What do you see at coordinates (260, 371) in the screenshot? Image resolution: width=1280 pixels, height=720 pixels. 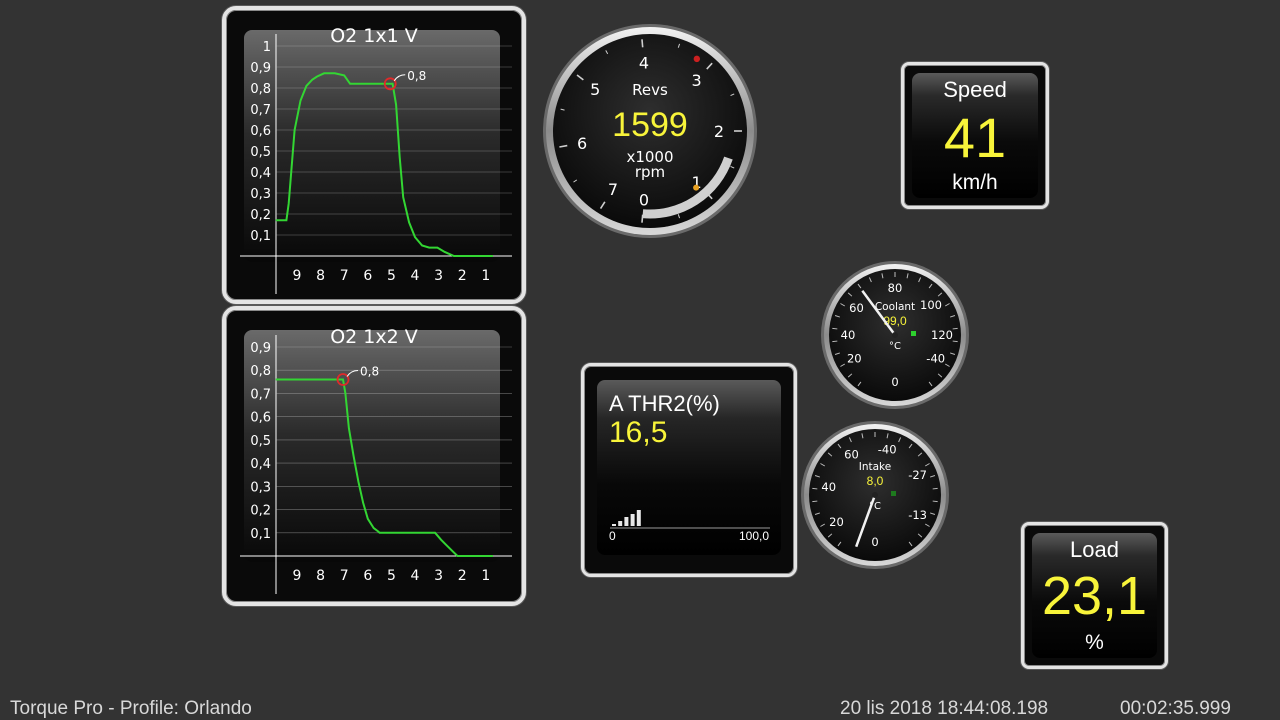 I see `o2-1x2-y-tick-label: 0,8` at bounding box center [260, 371].